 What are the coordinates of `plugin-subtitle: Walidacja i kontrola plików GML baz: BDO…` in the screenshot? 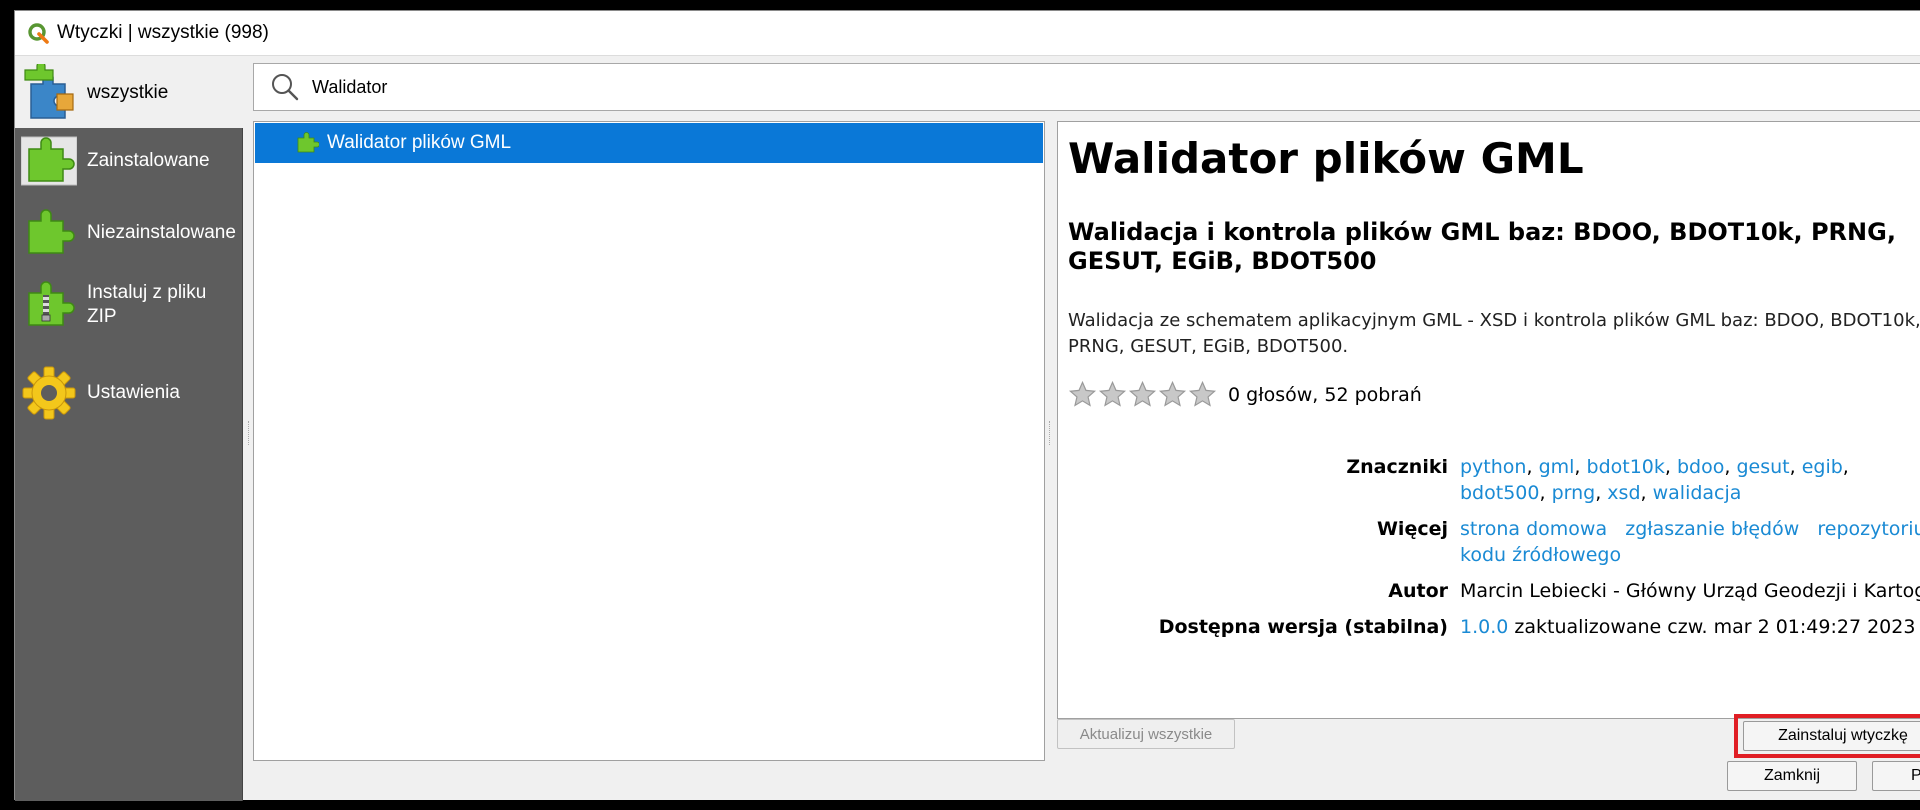 It's located at (1482, 246).